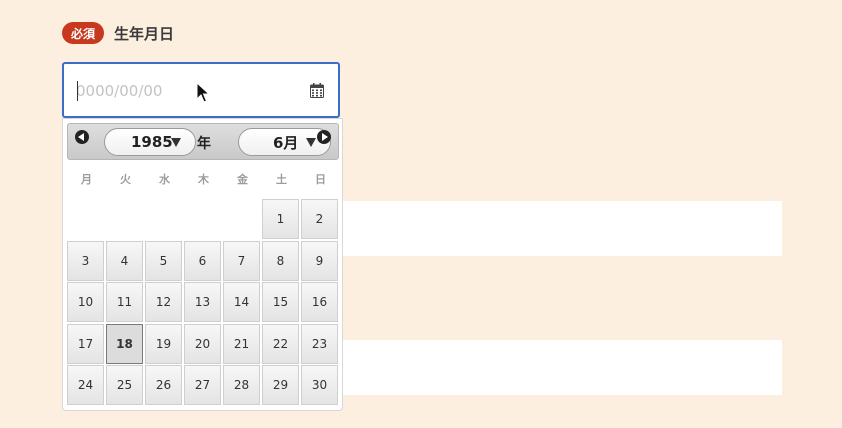  Describe the element at coordinates (124, 302) in the screenshot. I see `calendar-day: 11` at that location.